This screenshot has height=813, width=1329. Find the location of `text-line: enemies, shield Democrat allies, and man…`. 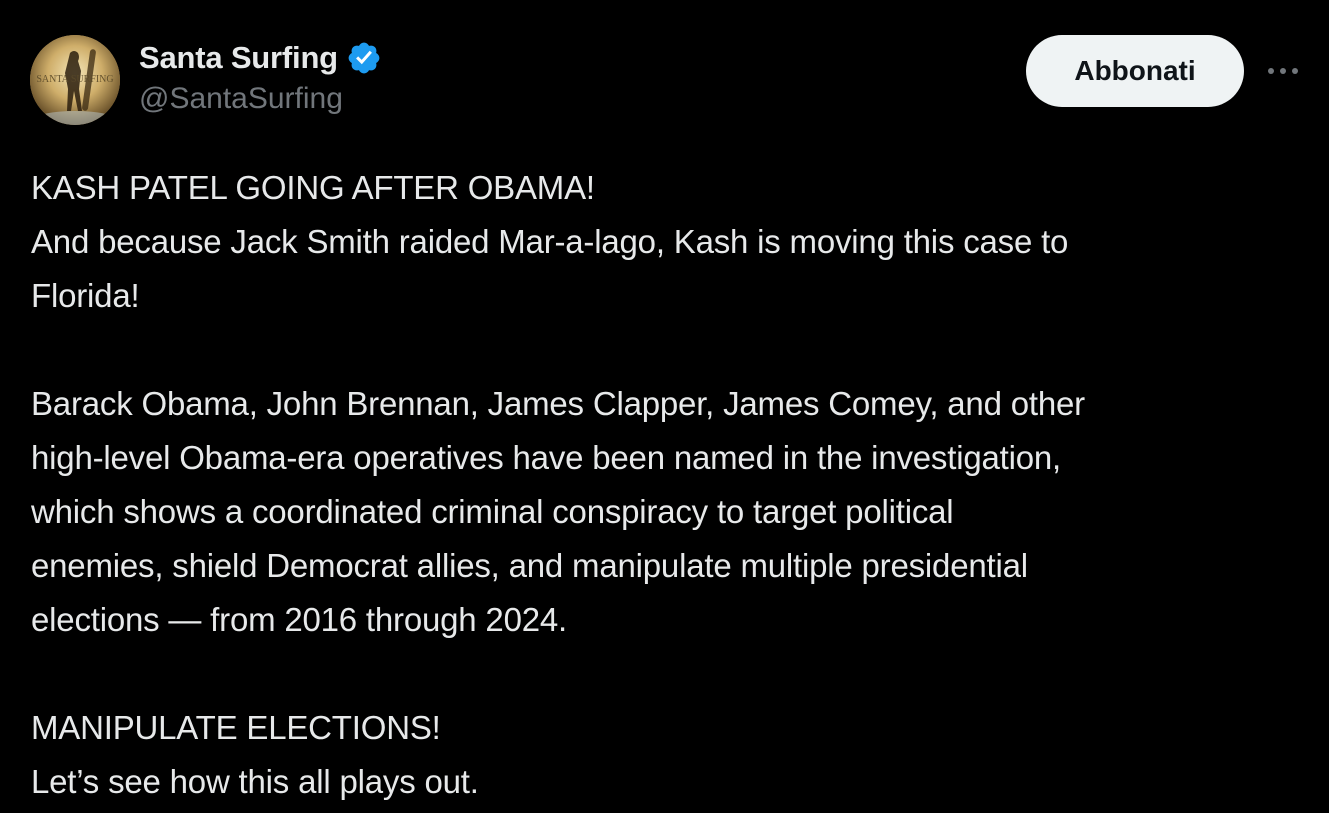

text-line: enemies, shield Democrat allies, and man… is located at coordinates (529, 565).